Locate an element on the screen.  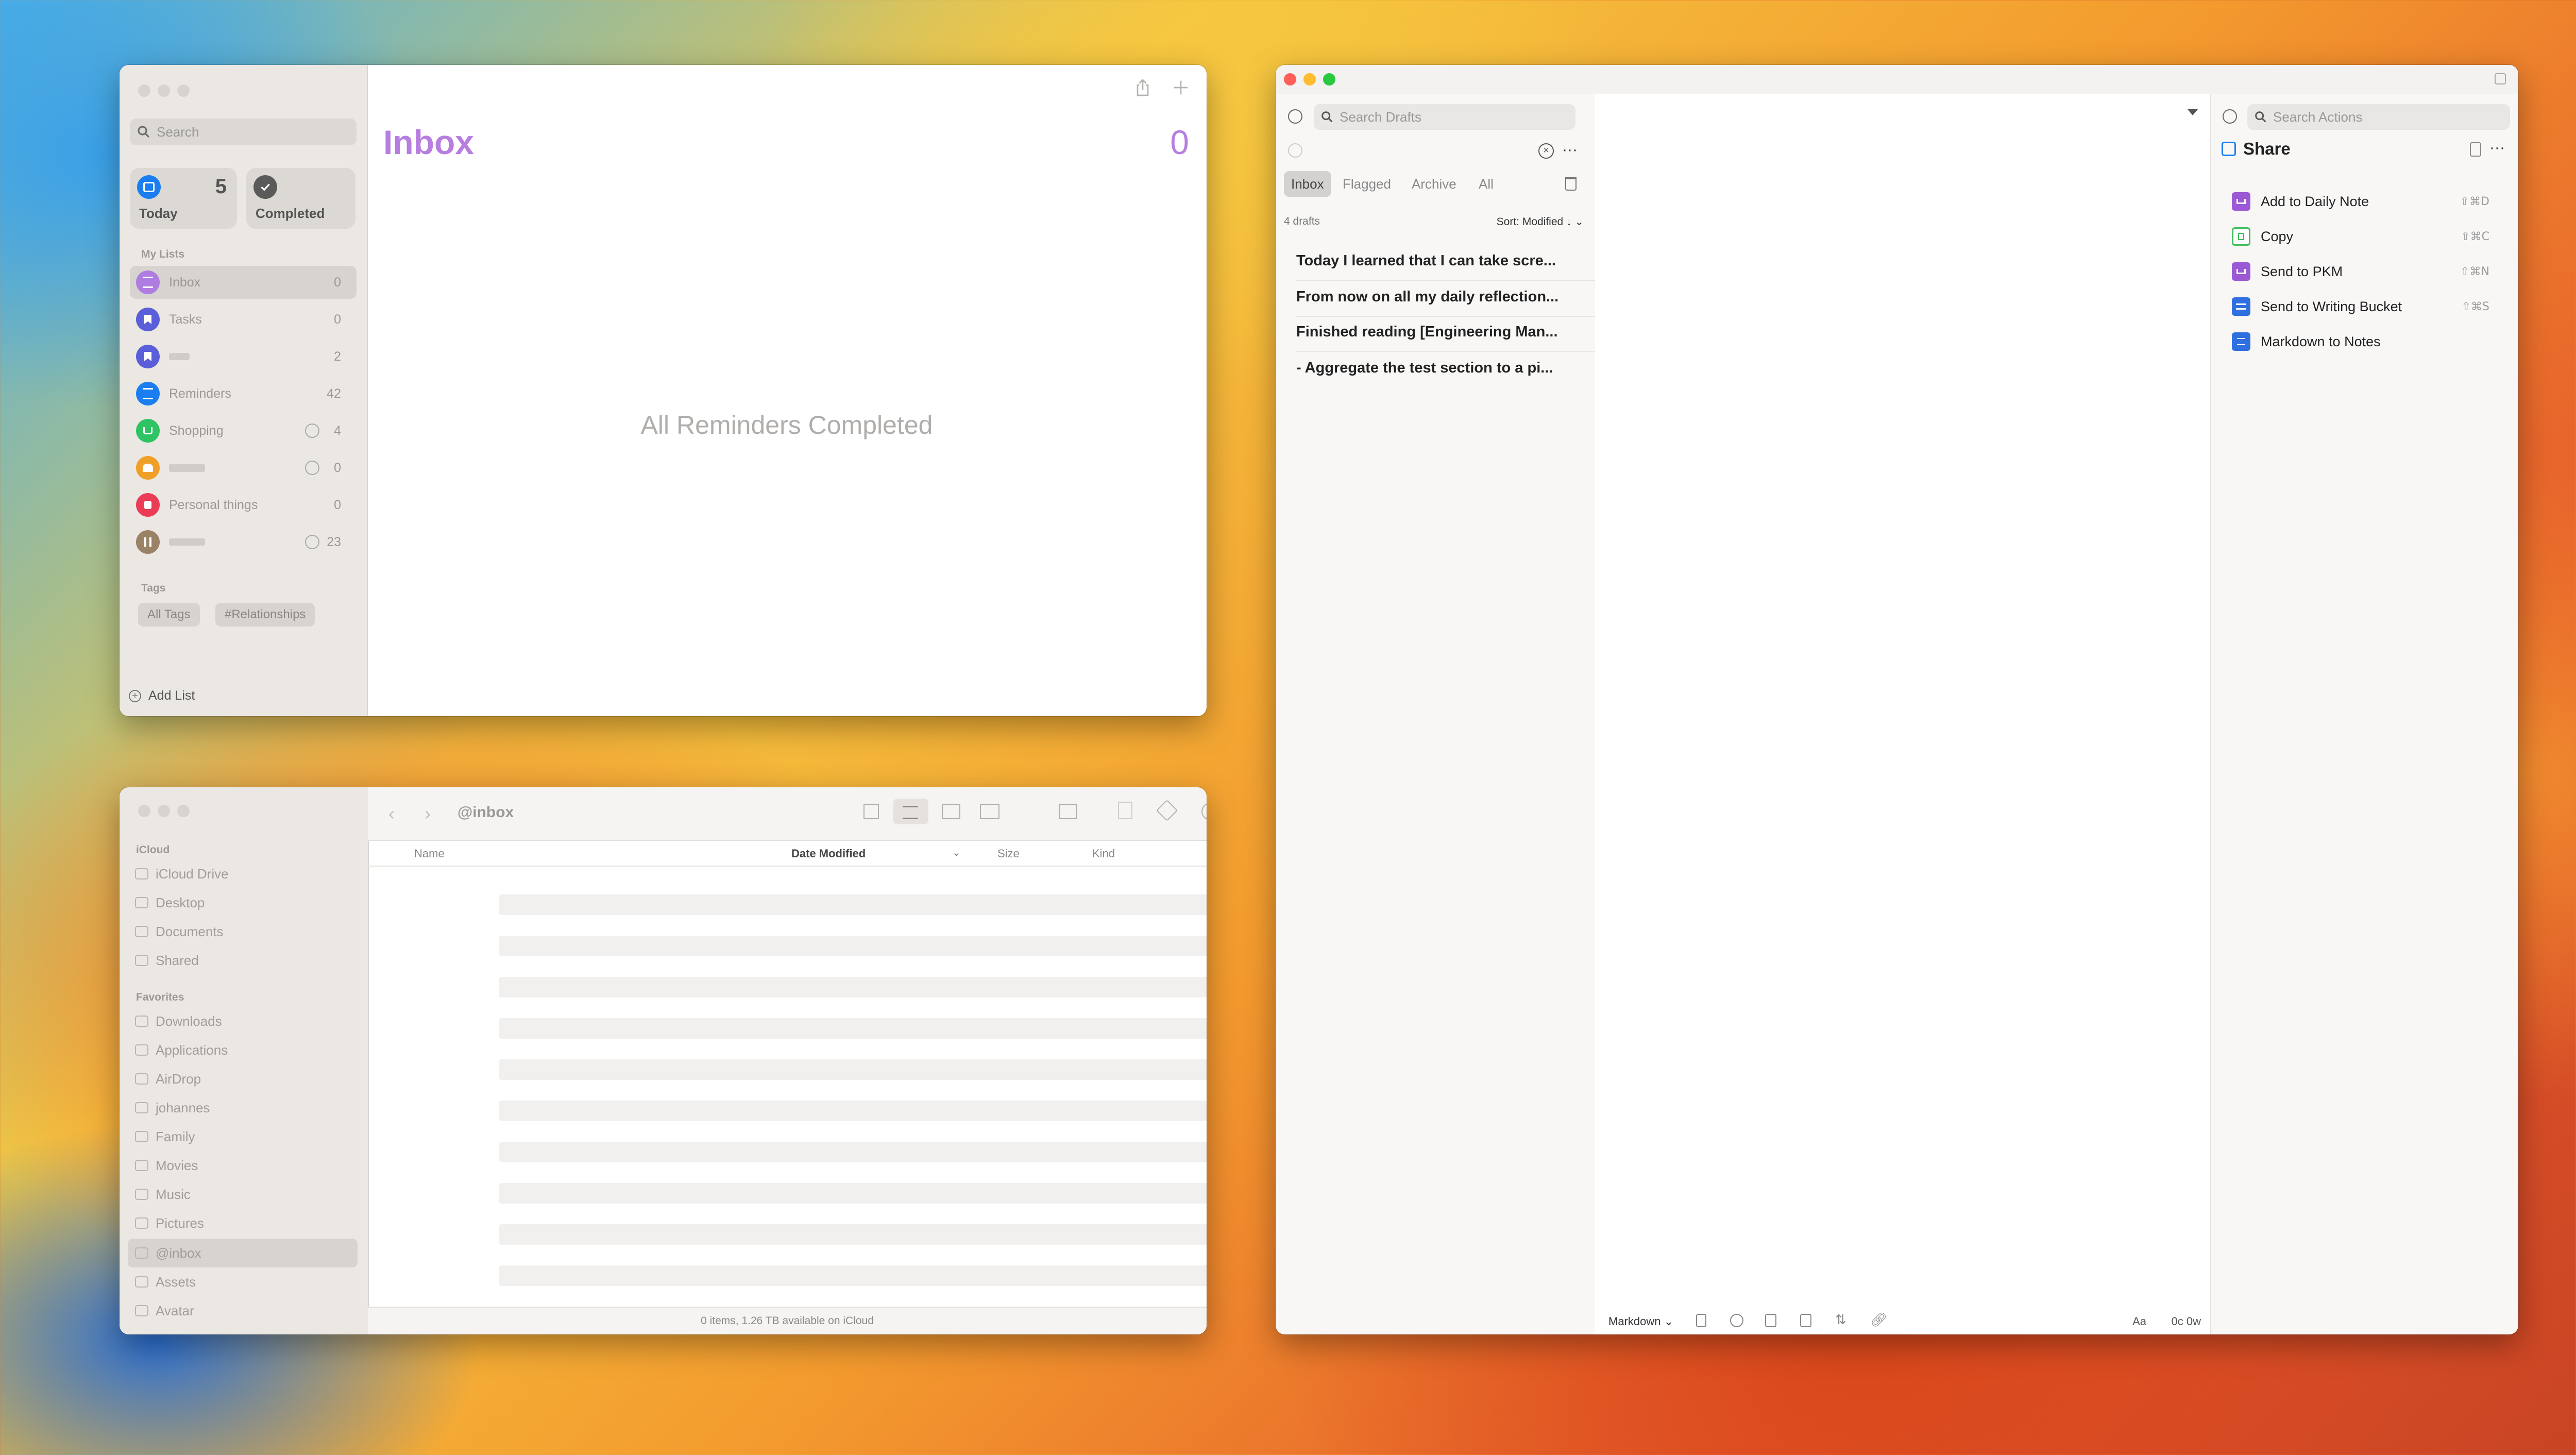
smart-list-today: 5 Today is located at coordinates (183, 198).